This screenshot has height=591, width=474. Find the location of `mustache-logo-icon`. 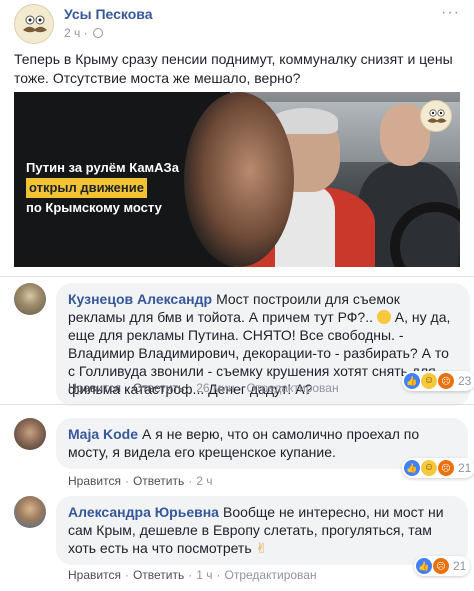

mustache-logo-icon is located at coordinates (34, 24).